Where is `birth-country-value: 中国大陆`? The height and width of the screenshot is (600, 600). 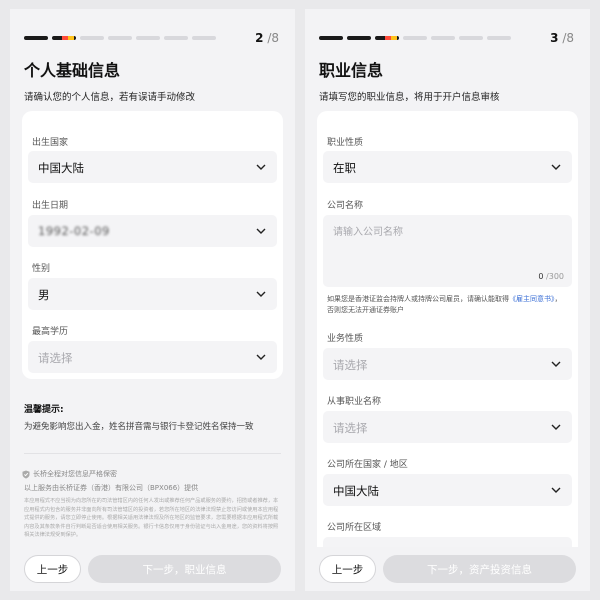
birth-country-value: 中国大陆 is located at coordinates (61, 168).